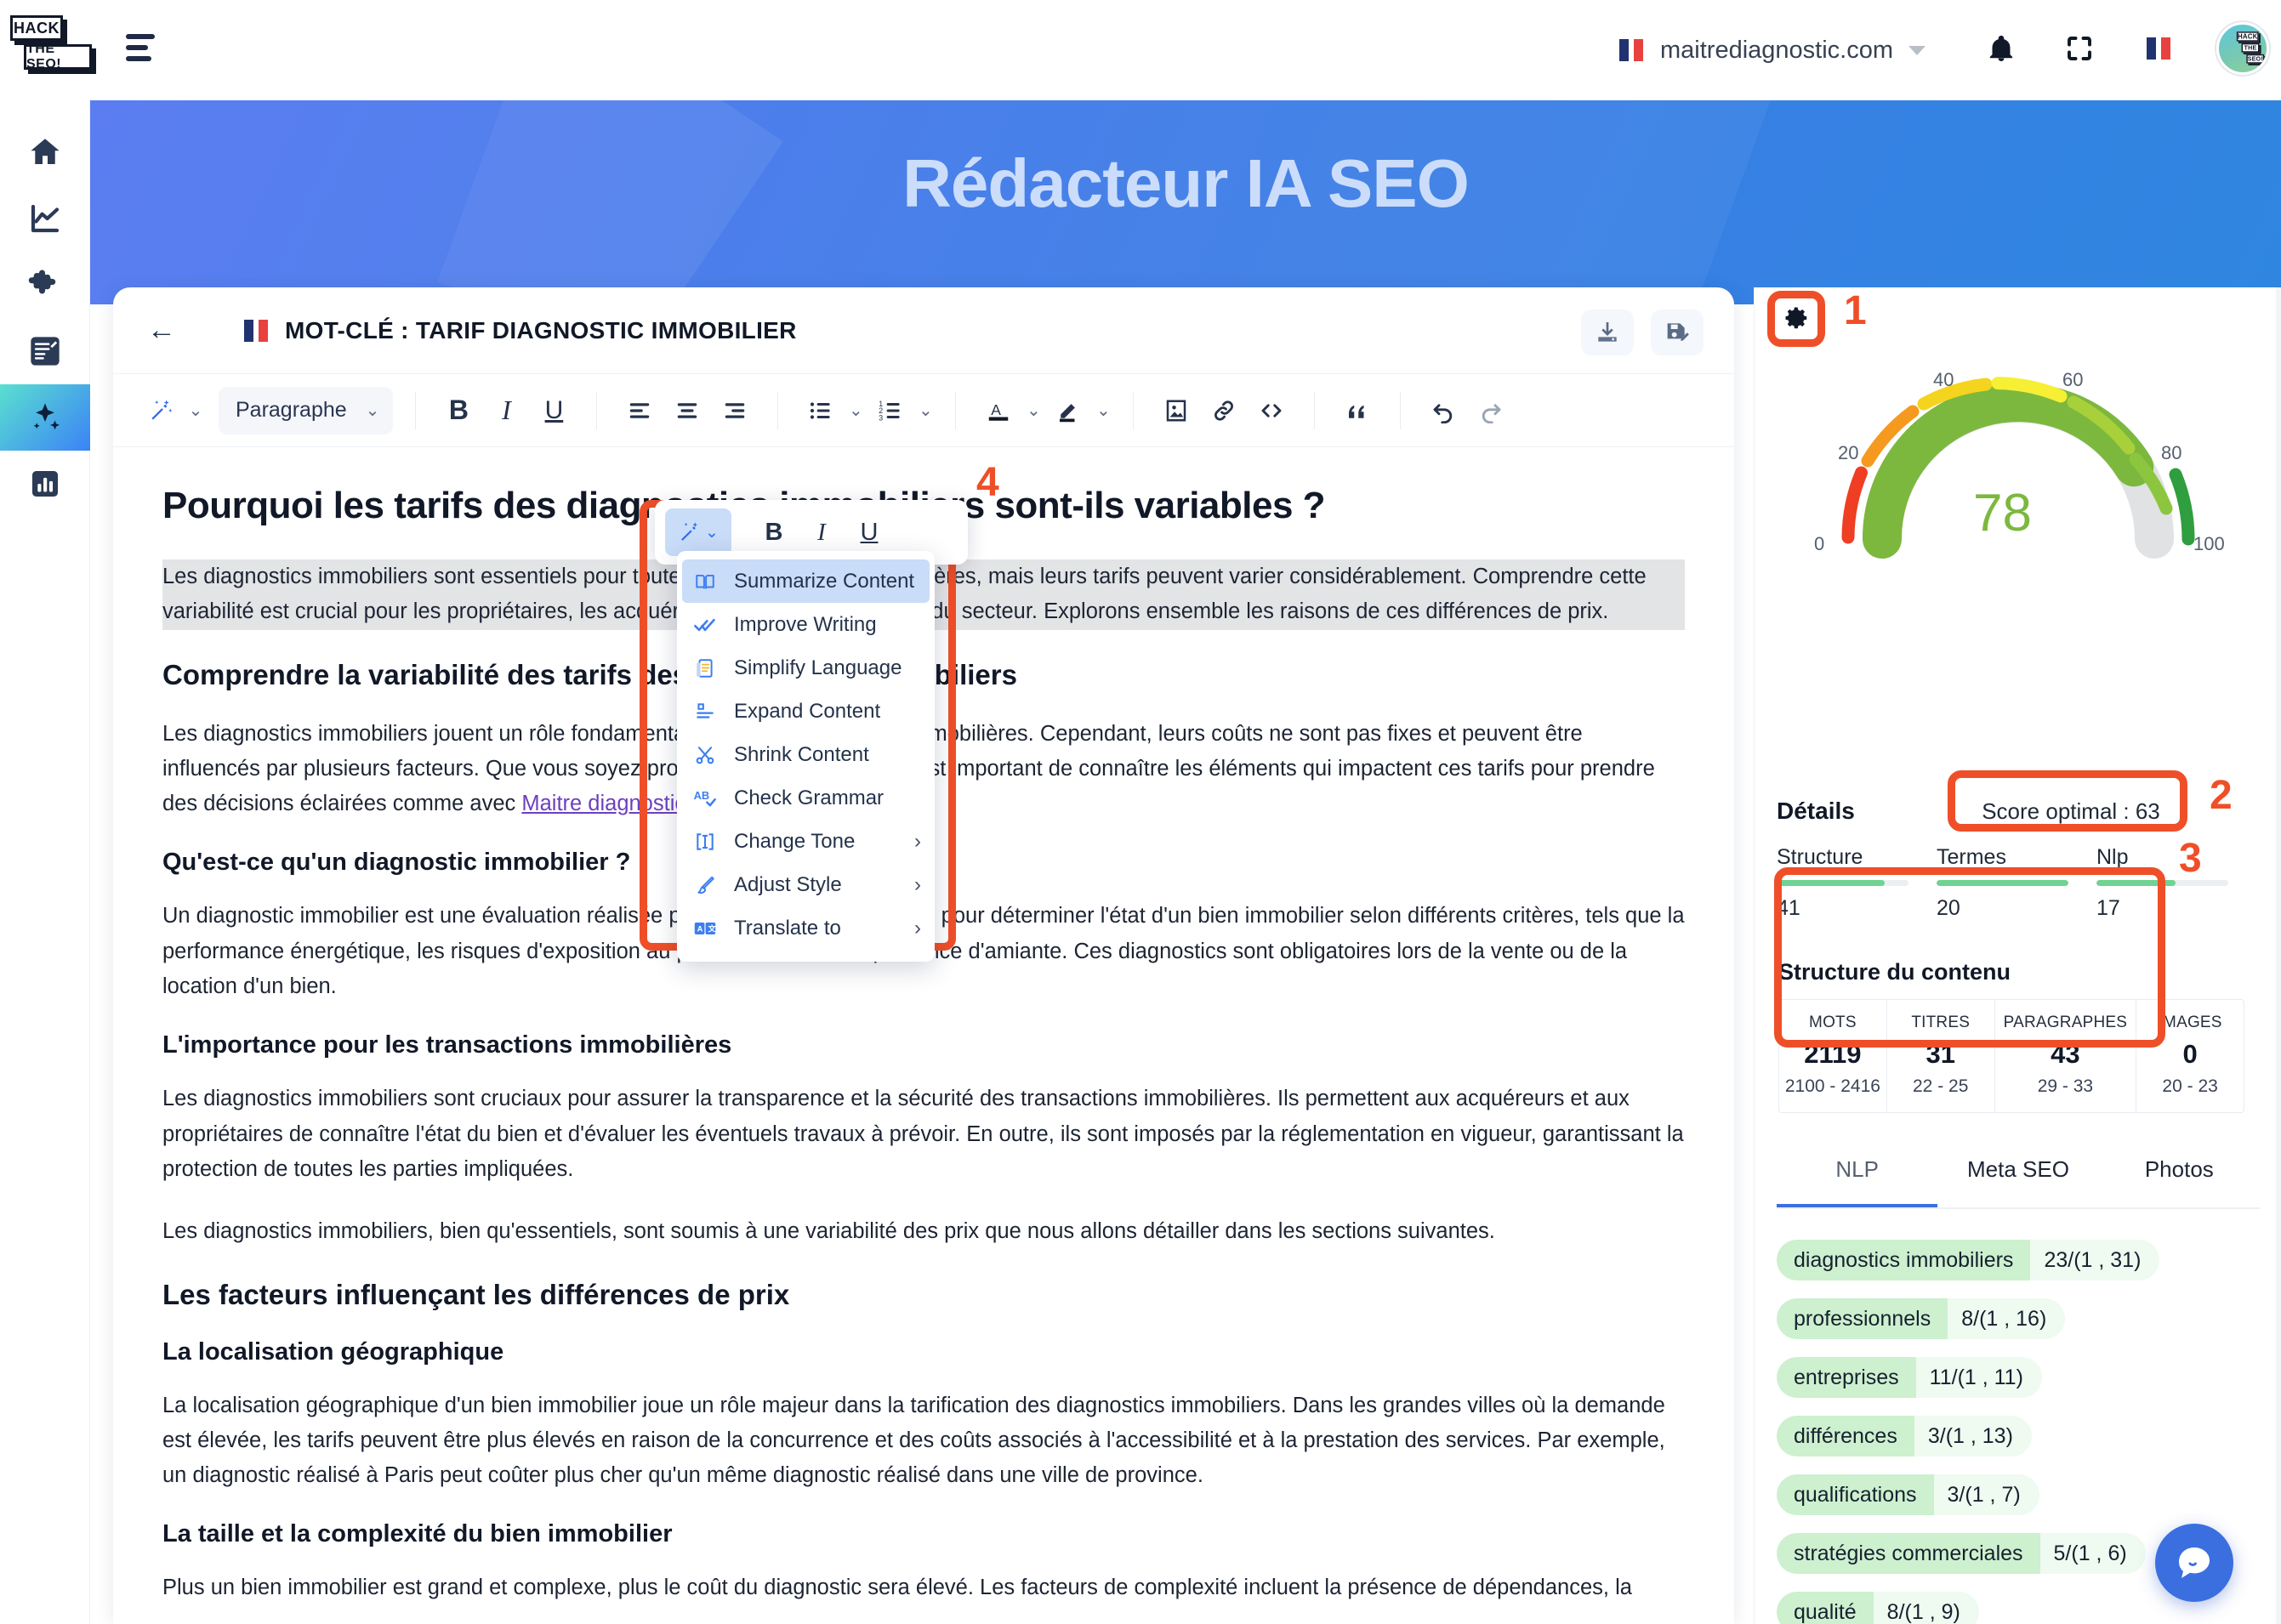 This screenshot has height=1624, width=2281. I want to click on nlp-term: différences, so click(1845, 1436).